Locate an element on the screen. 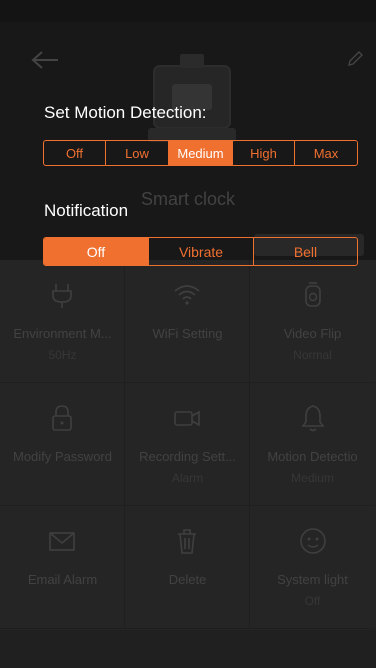  motion-option-max: Max is located at coordinates (326, 153).